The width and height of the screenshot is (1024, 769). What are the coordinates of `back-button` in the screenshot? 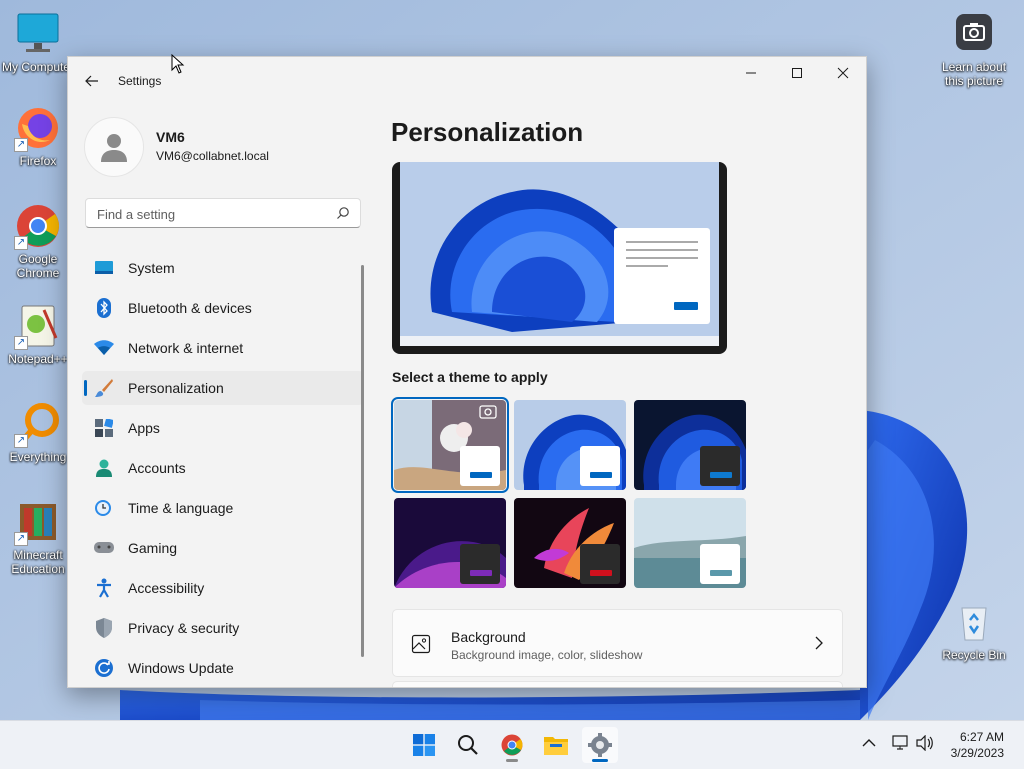 It's located at (92, 81).